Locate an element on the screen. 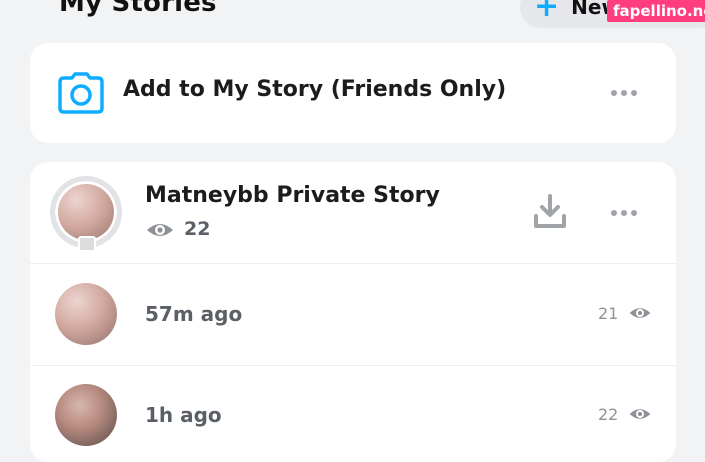  page-title: My Stories is located at coordinates (138, 9).